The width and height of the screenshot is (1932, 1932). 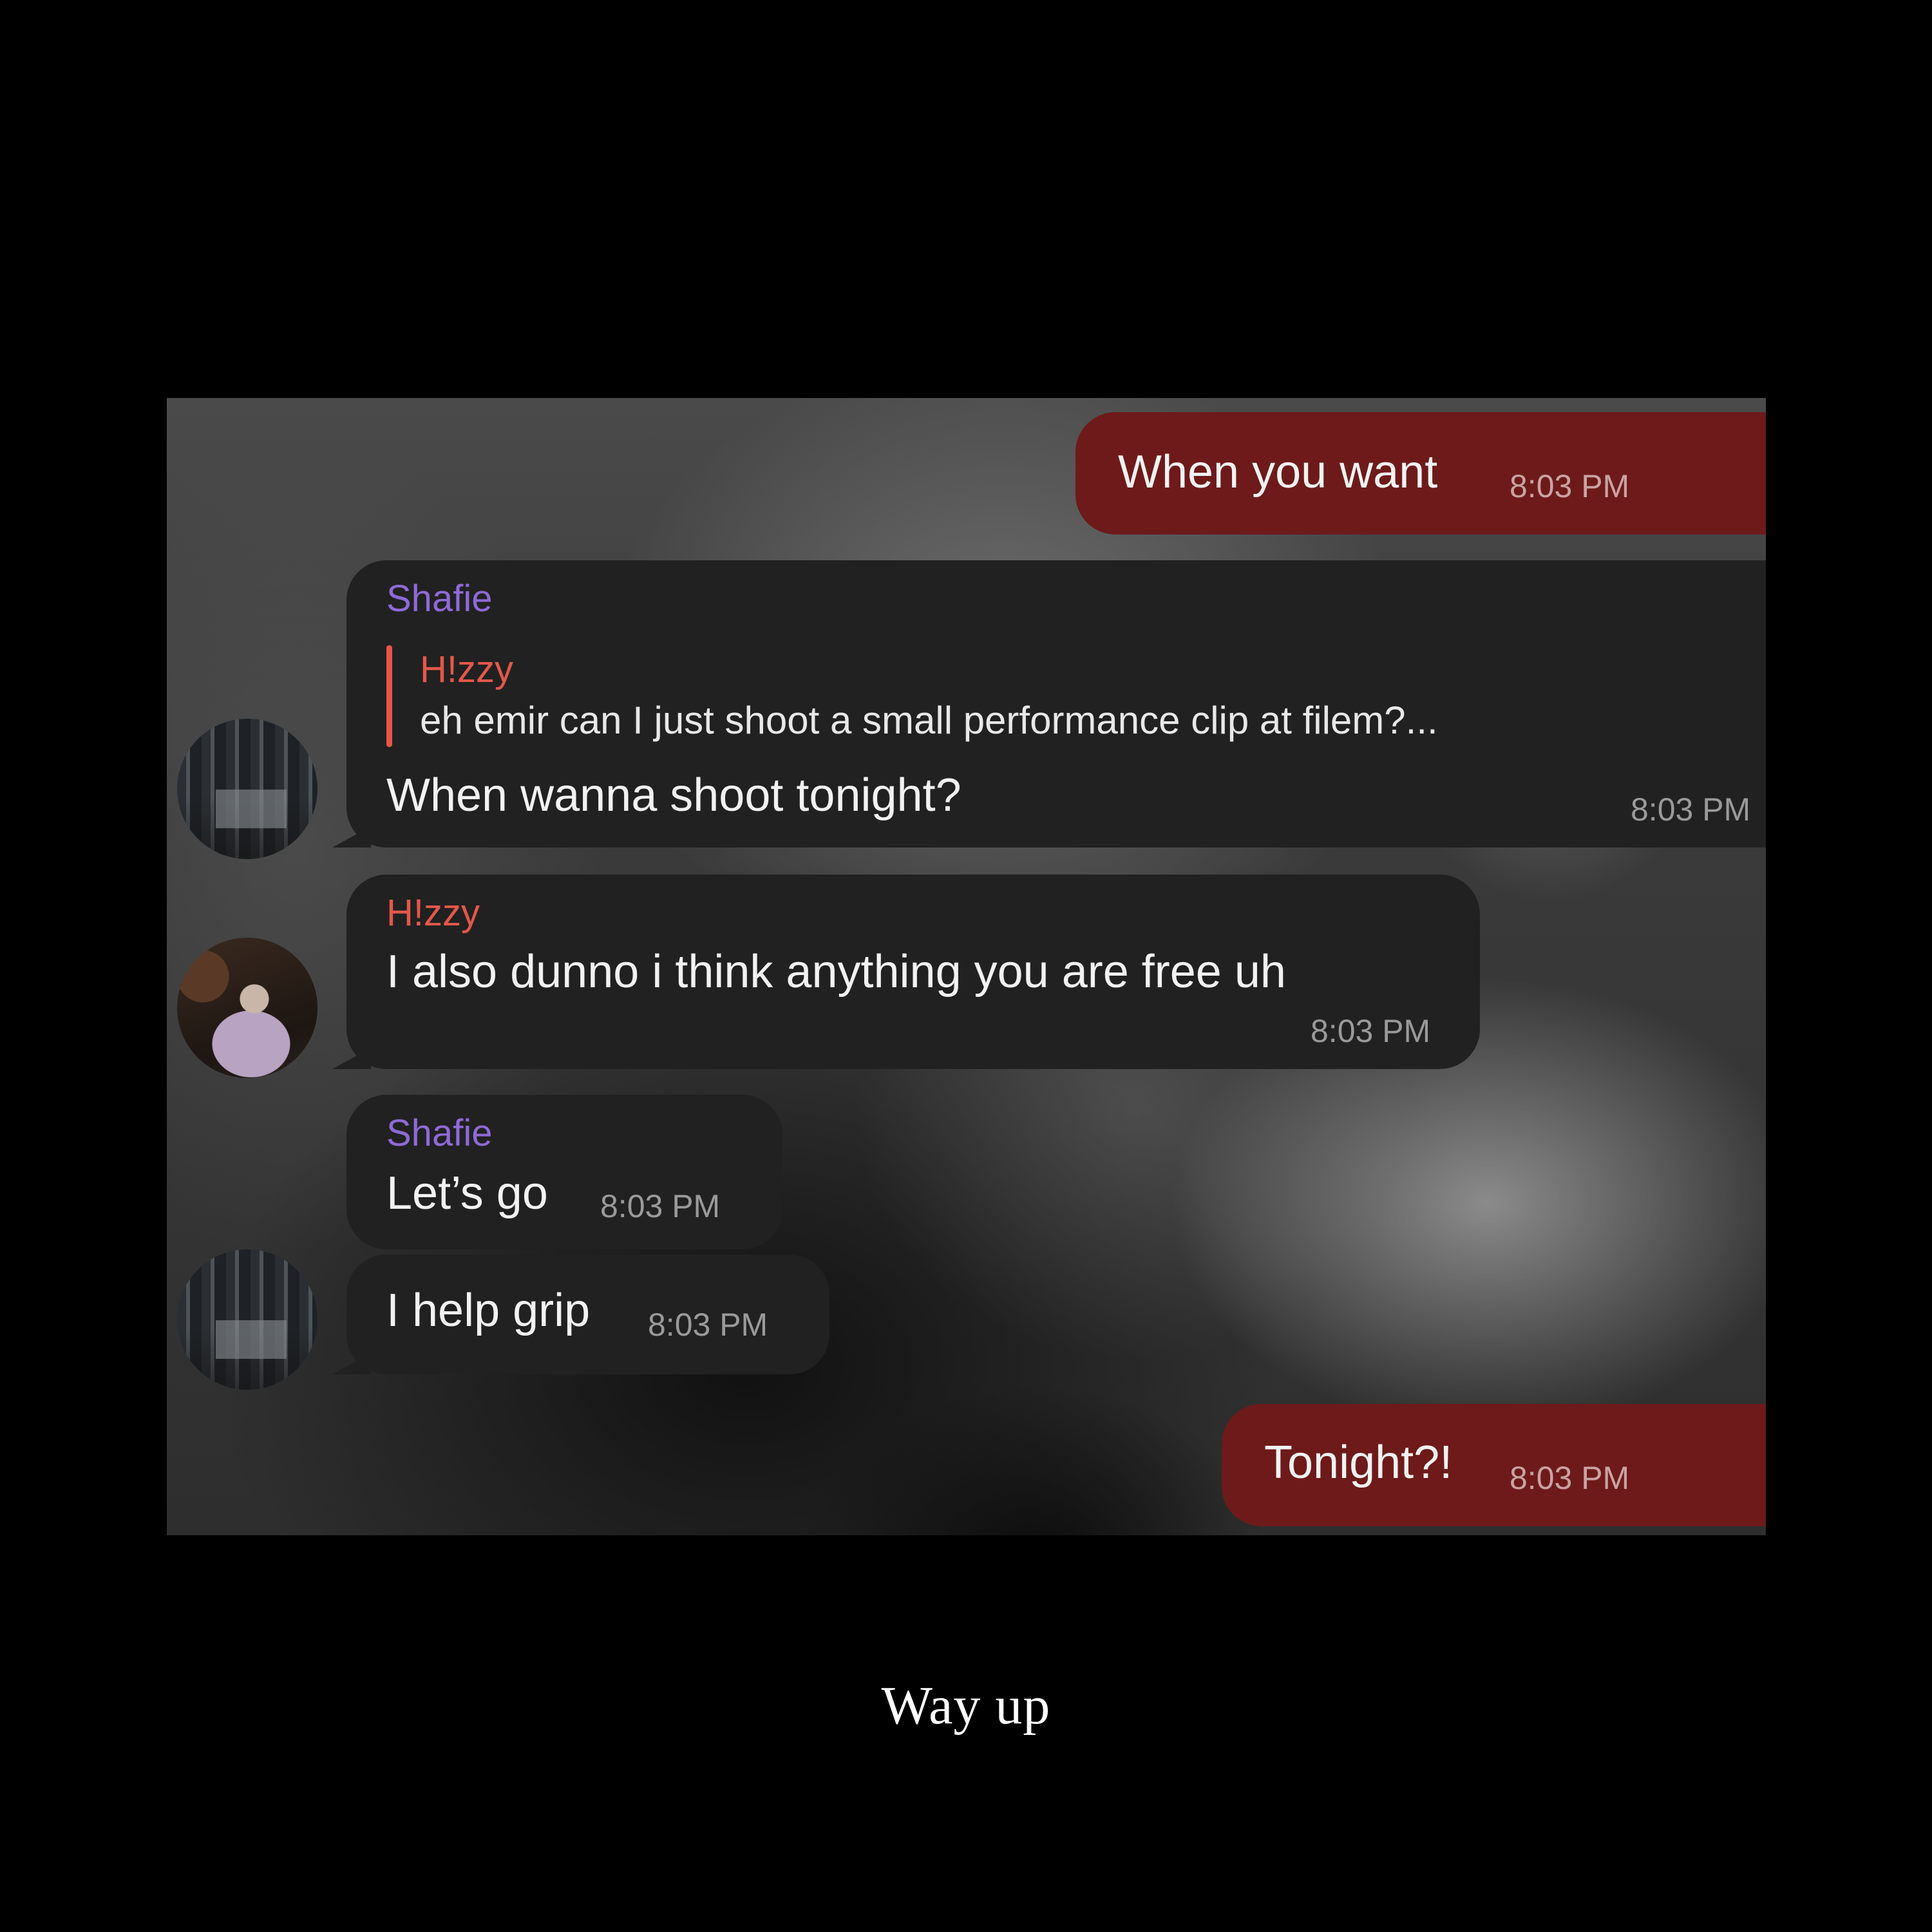 I want to click on message-text: Let’s go, so click(x=467, y=1193).